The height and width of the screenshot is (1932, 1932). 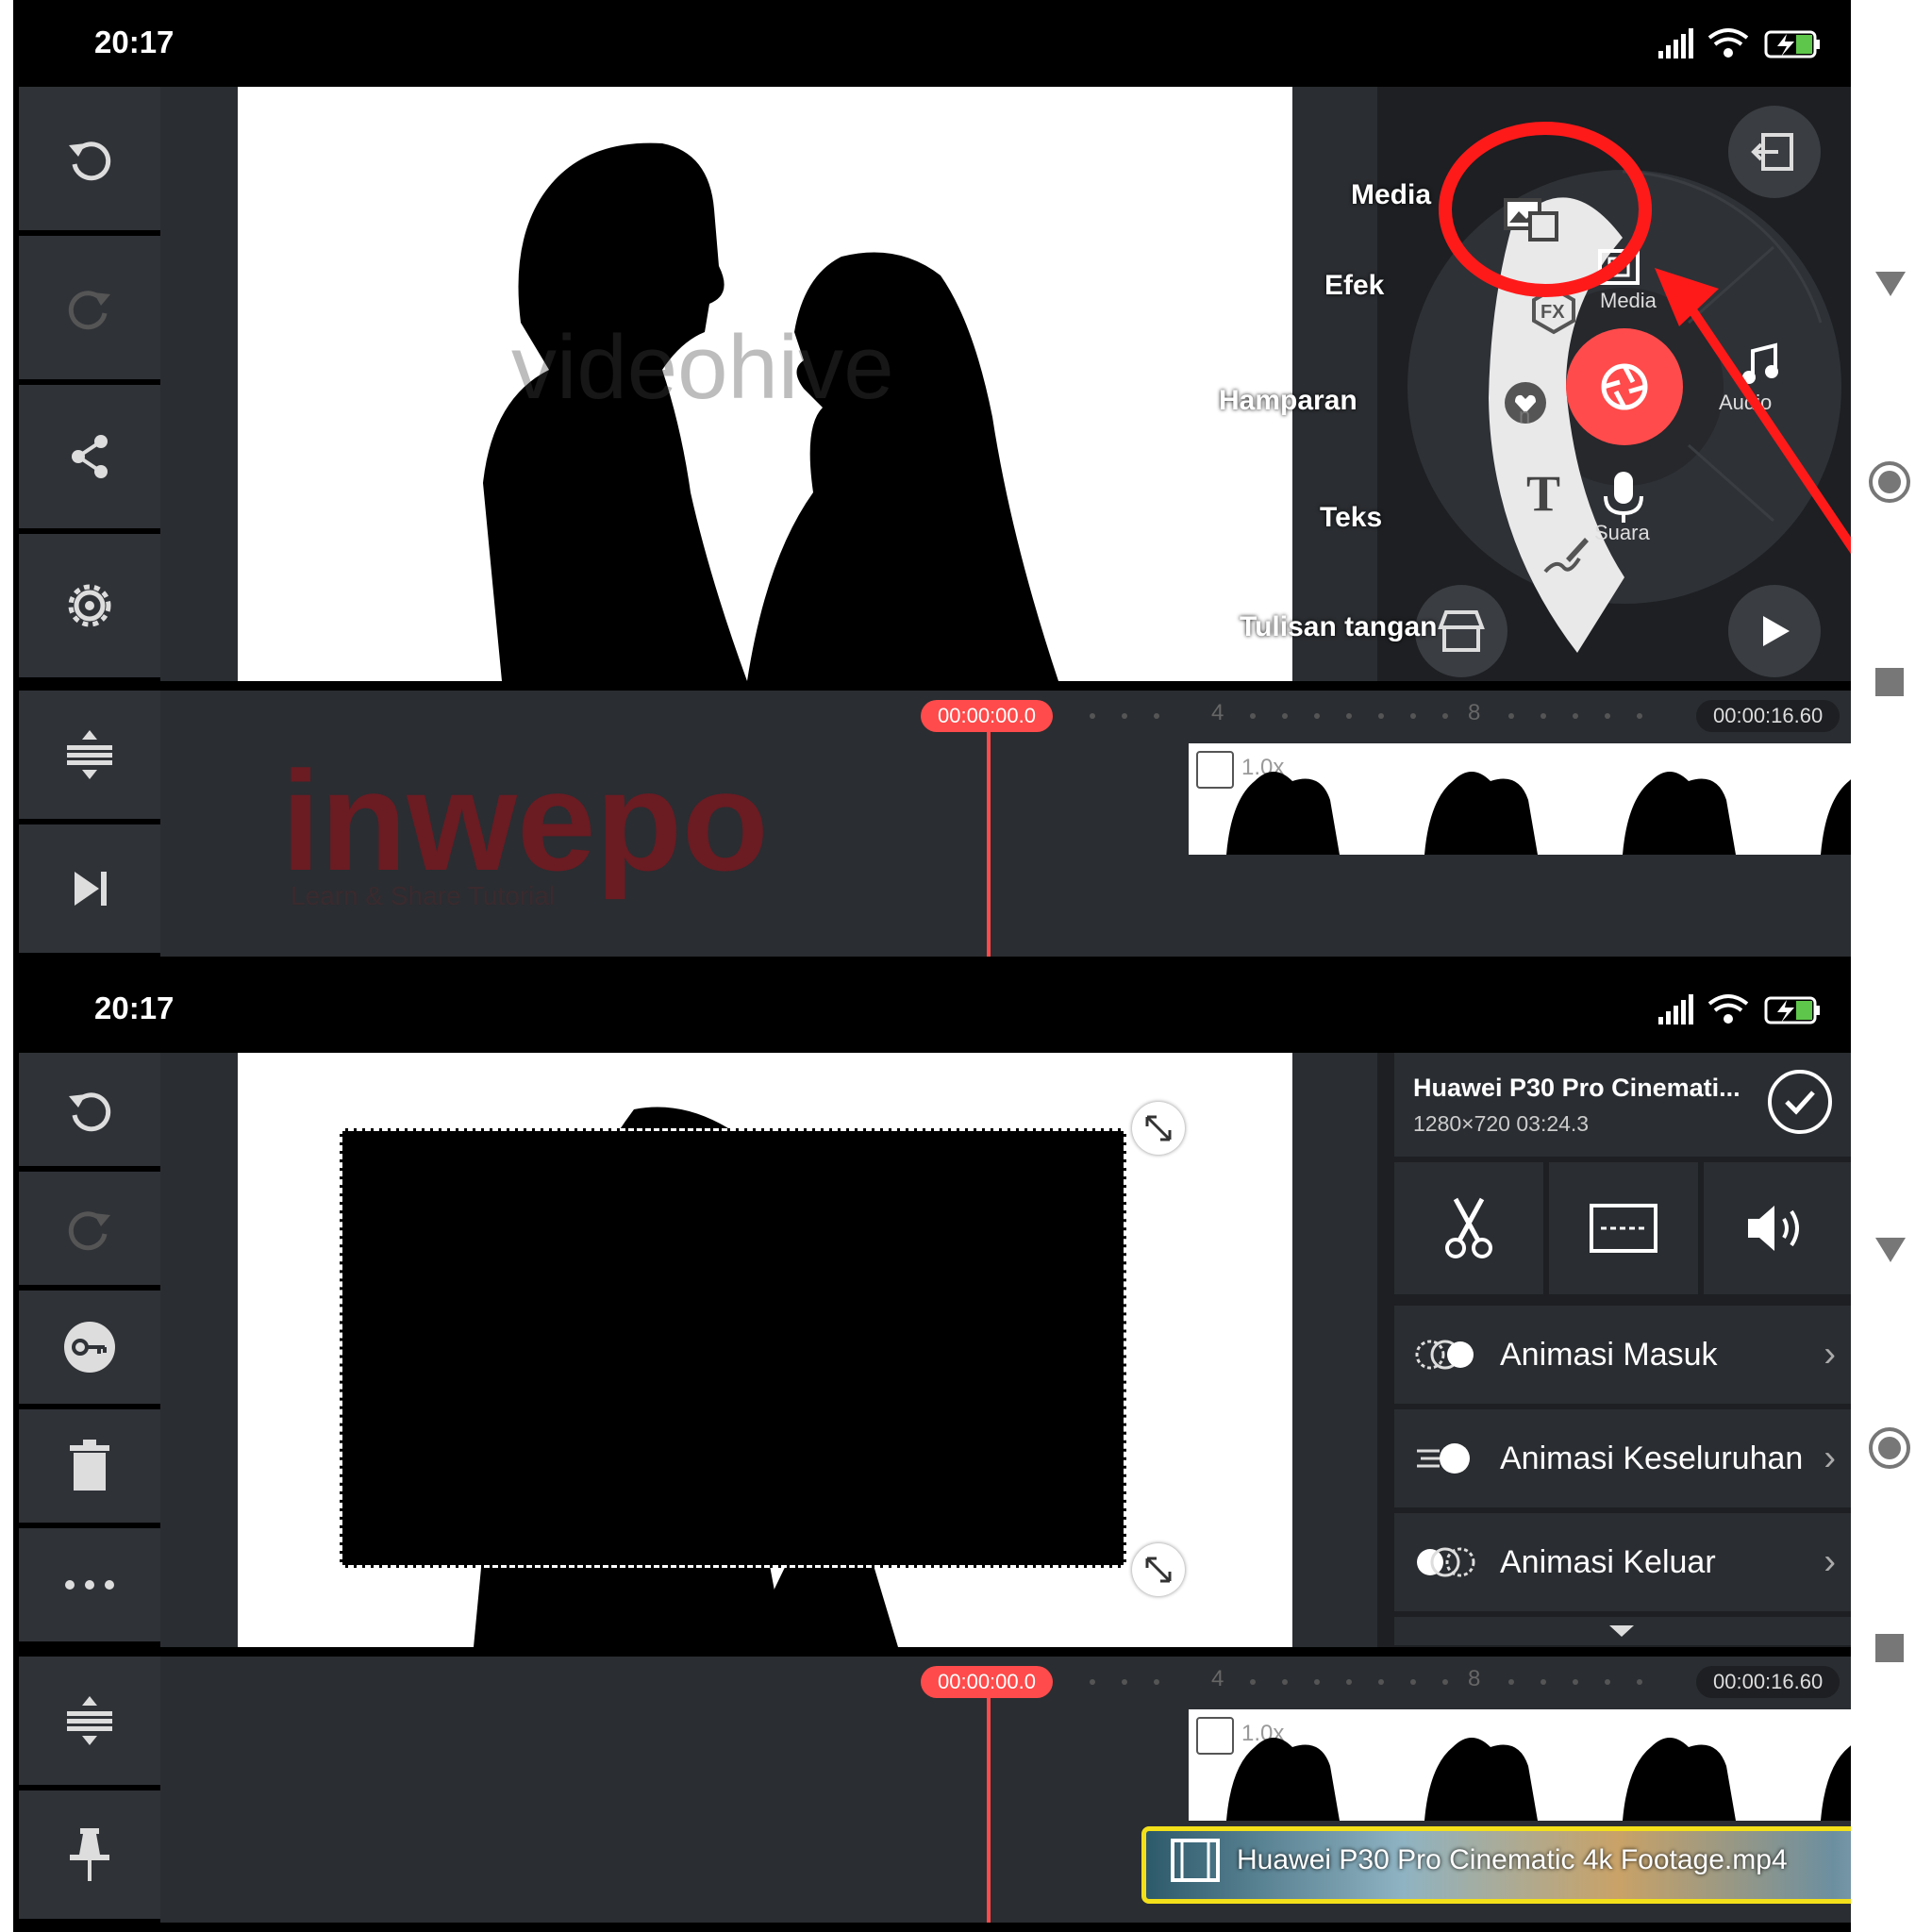 What do you see at coordinates (1620, 266) in the screenshot?
I see `media-folder-icon` at bounding box center [1620, 266].